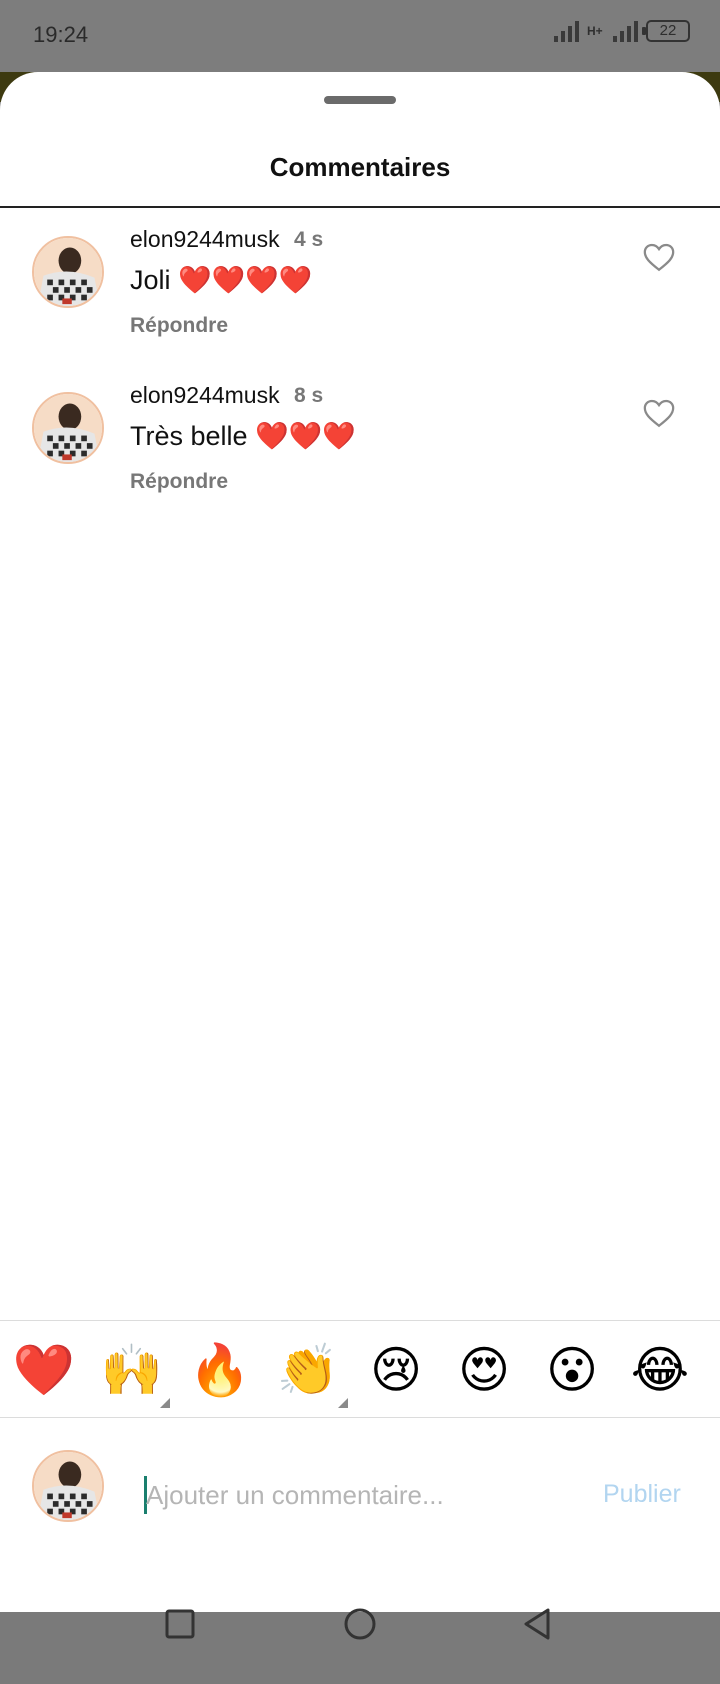  Describe the element at coordinates (660, 1370) in the screenshot. I see `emoji-laughing-button: 😂` at that location.